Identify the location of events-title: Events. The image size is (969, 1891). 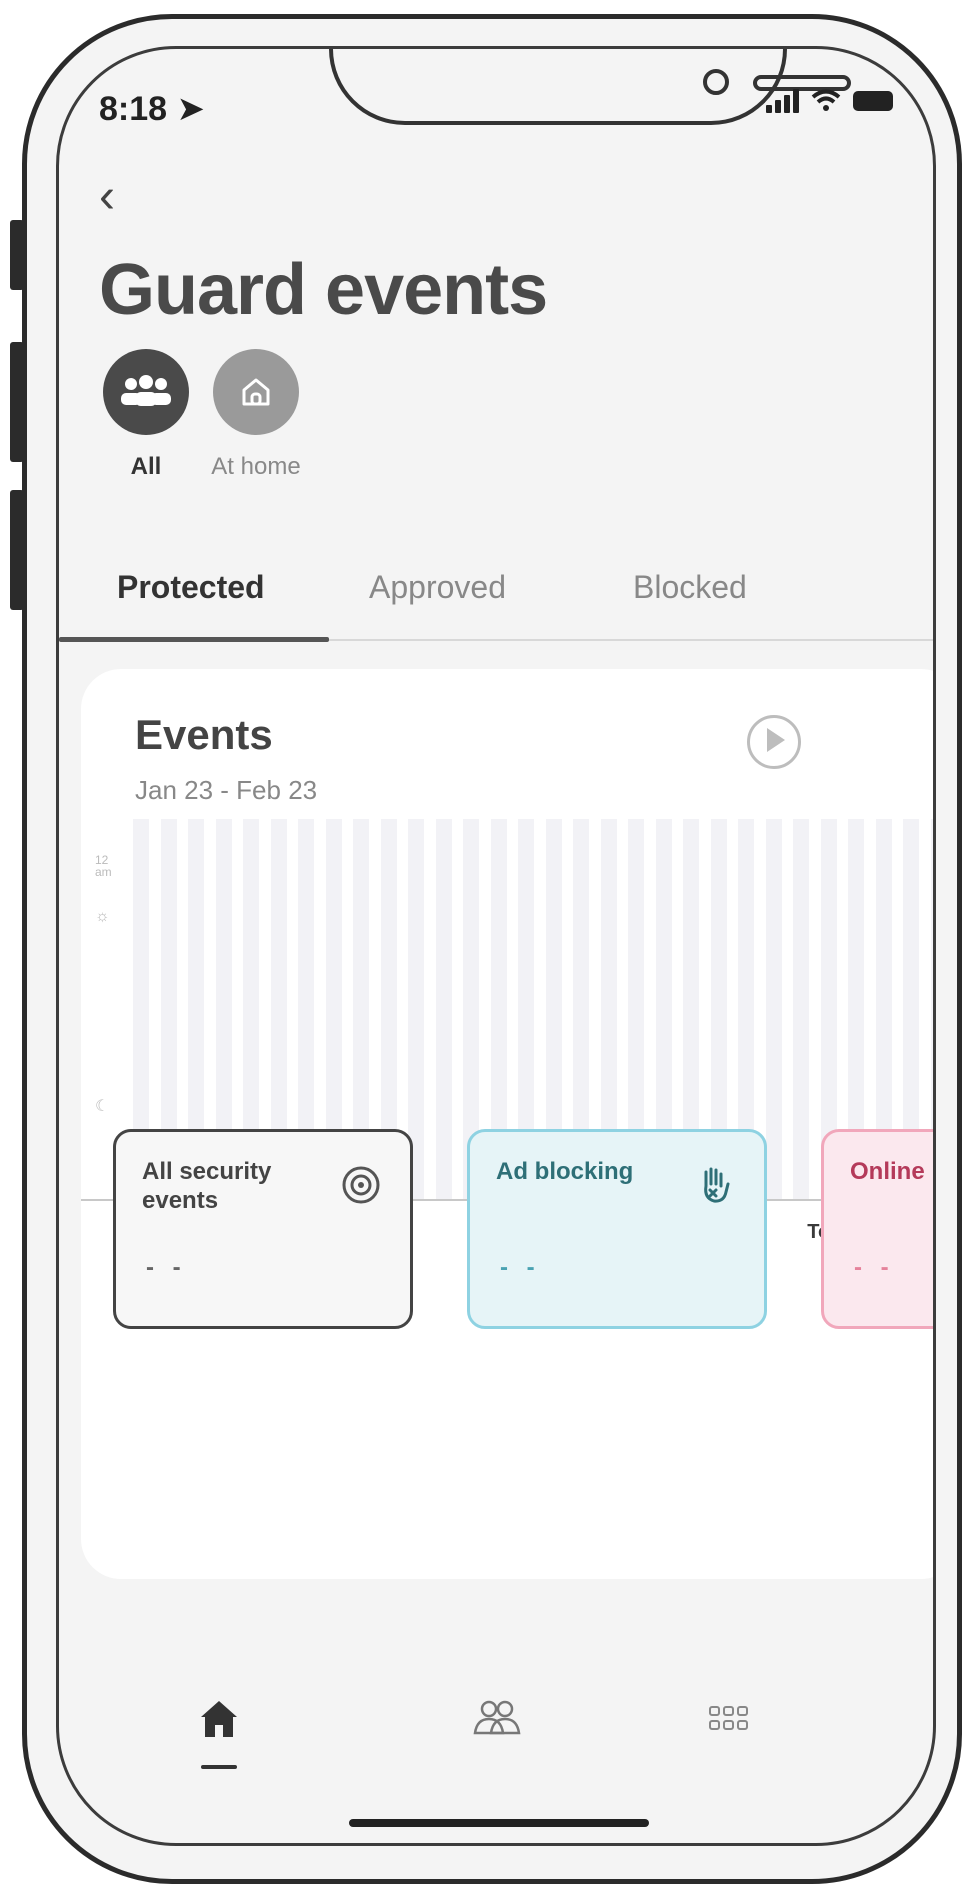
(204, 734).